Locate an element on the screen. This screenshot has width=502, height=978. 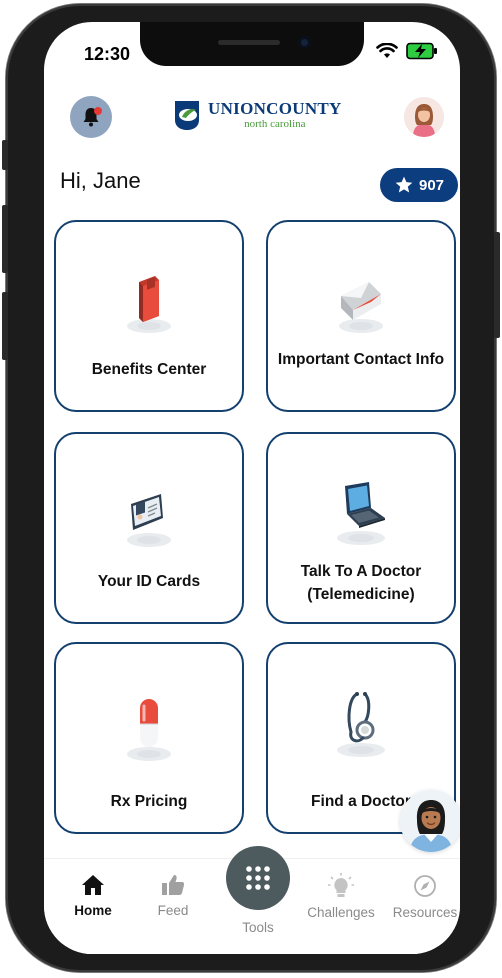
tile-label: Rx Pricing is located at coordinates (149, 801).